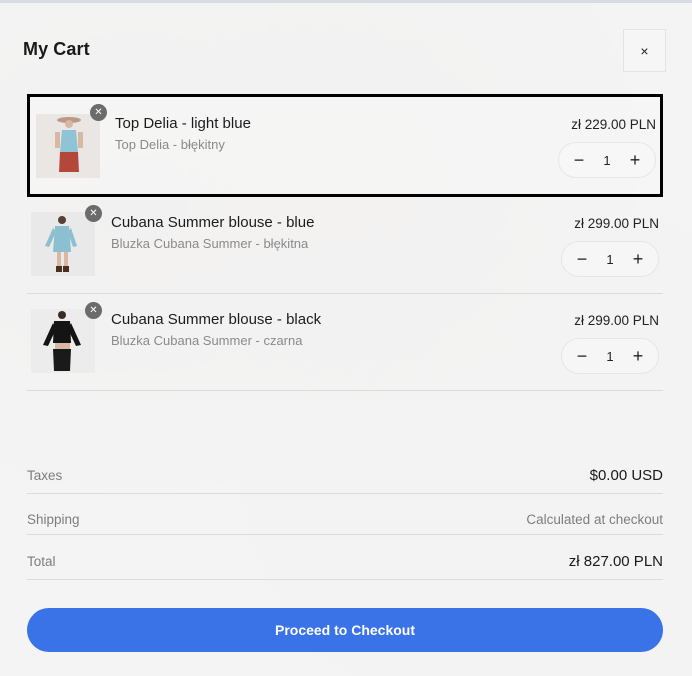  Describe the element at coordinates (56, 49) in the screenshot. I see `cart-title: My Cart` at that location.